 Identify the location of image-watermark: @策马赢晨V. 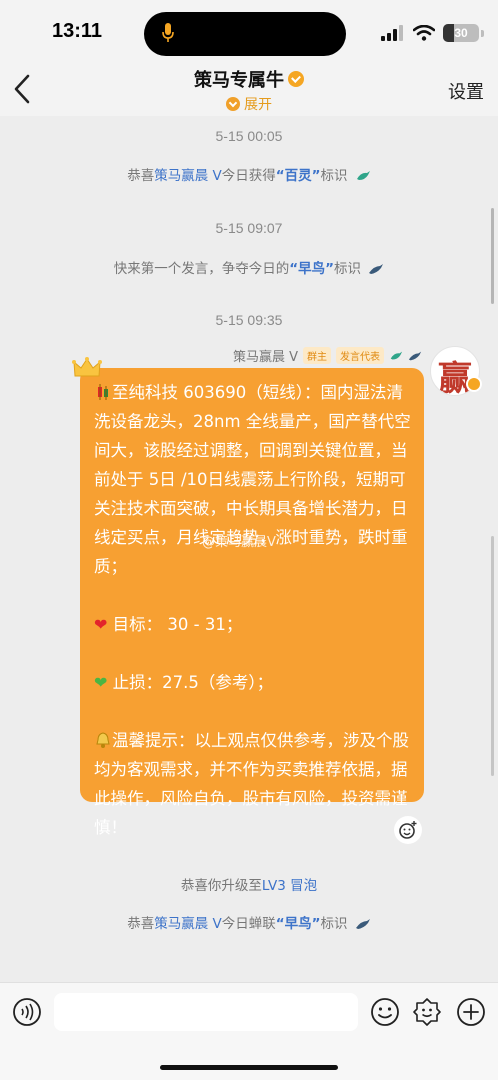
(239, 542).